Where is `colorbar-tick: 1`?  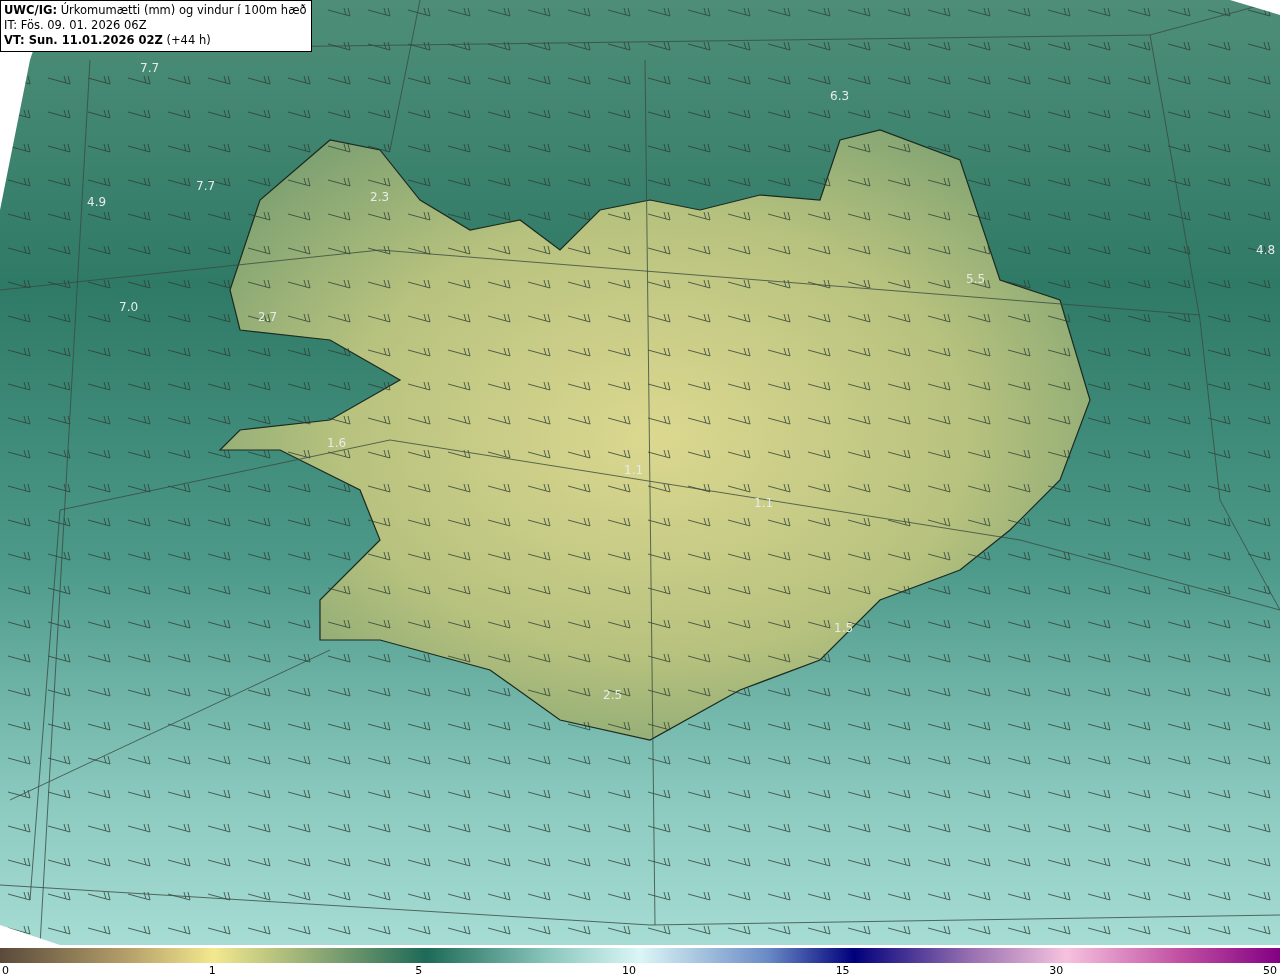
colorbar-tick: 1 is located at coordinates (212, 970).